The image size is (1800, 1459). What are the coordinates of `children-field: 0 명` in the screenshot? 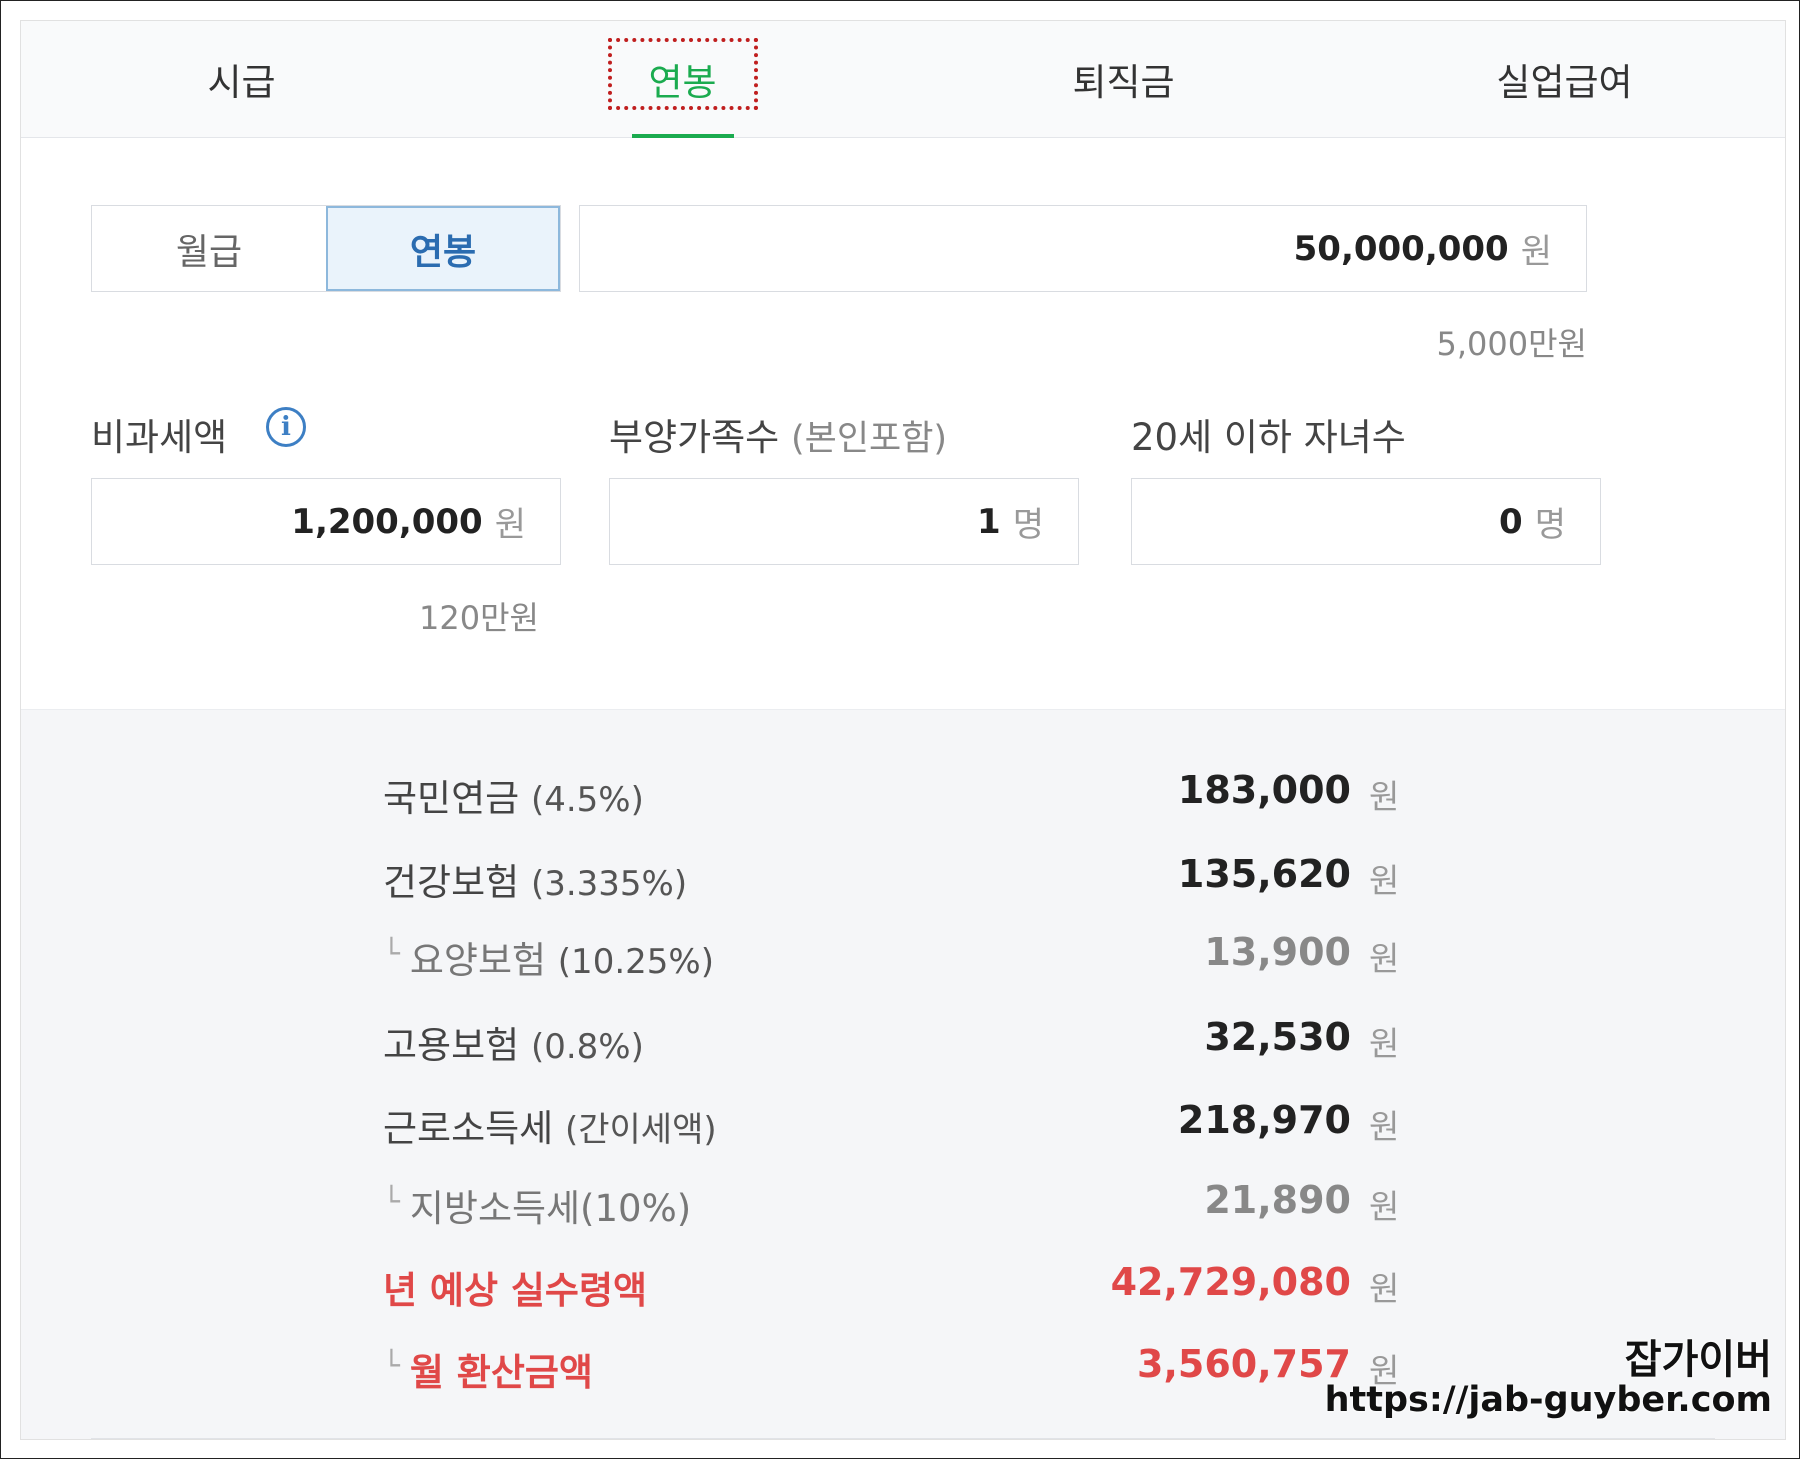 It's located at (1366, 521).